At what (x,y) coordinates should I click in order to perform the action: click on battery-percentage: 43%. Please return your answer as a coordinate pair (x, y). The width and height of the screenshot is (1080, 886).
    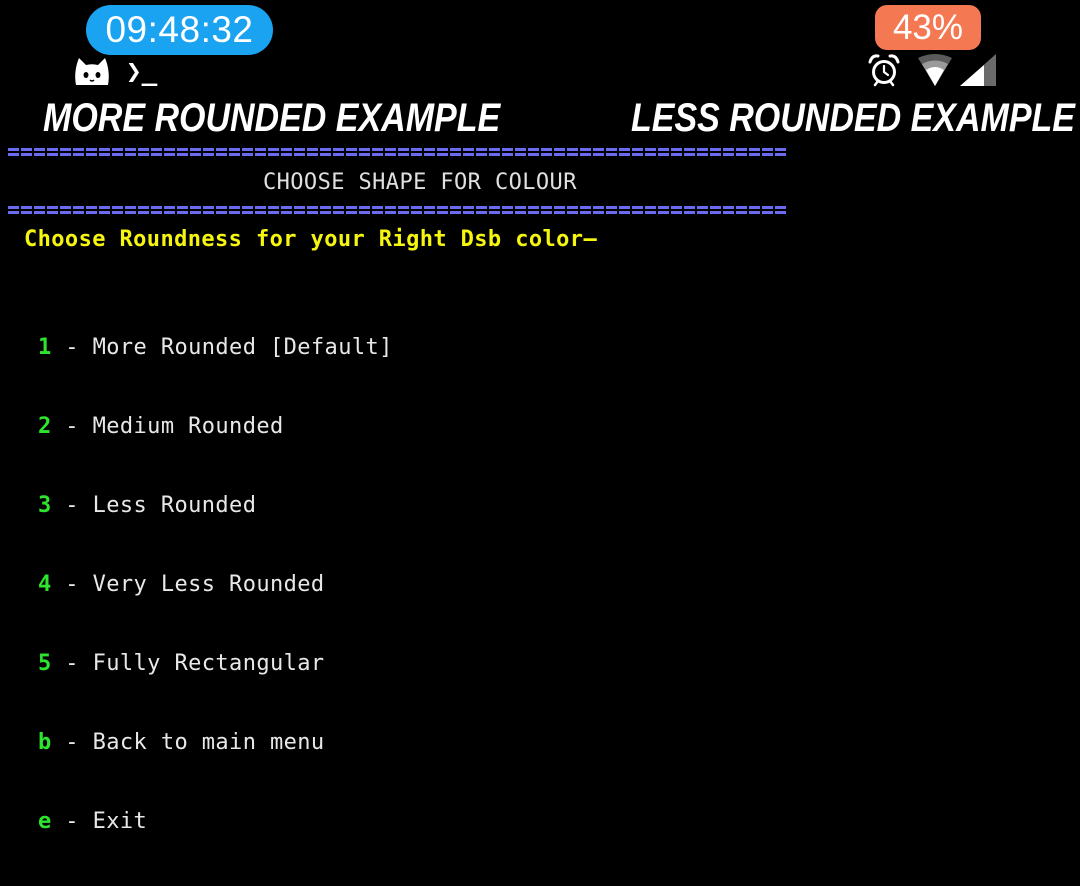
    Looking at the image, I should click on (928, 27).